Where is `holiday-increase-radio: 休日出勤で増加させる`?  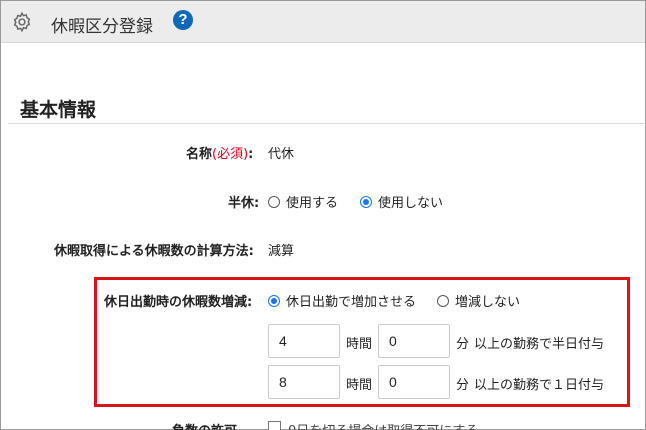 holiday-increase-radio: 休日出勤で増加させる is located at coordinates (342, 300).